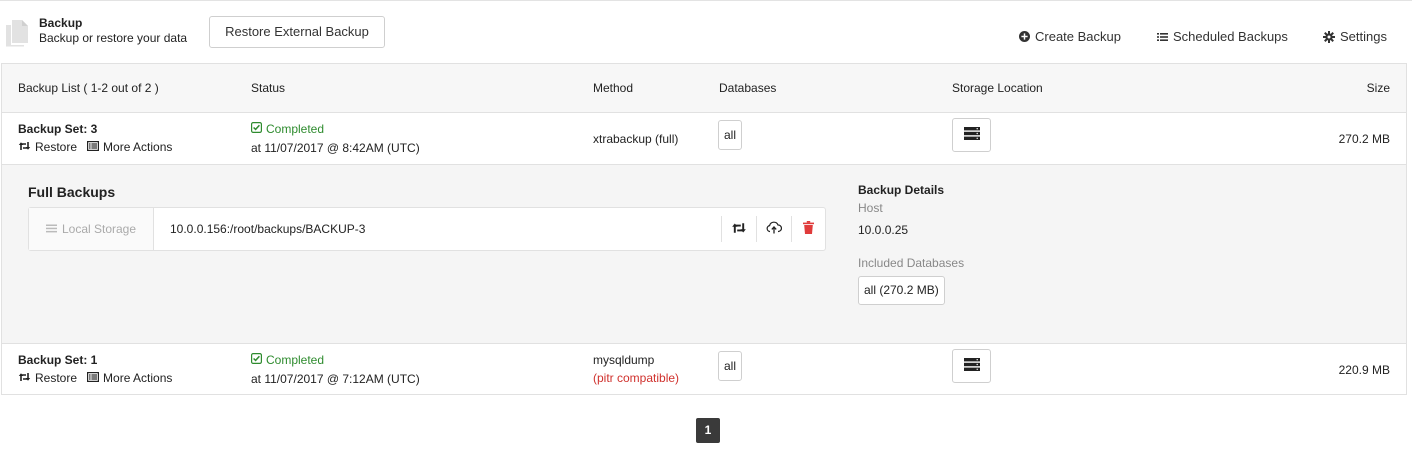  Describe the element at coordinates (883, 230) in the screenshot. I see `host-value: 10.0.0.25` at that location.